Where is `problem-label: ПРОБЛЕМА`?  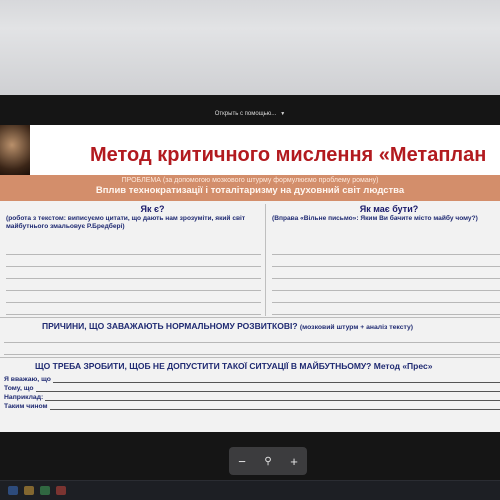
problem-label: ПРОБЛЕМА is located at coordinates (141, 180).